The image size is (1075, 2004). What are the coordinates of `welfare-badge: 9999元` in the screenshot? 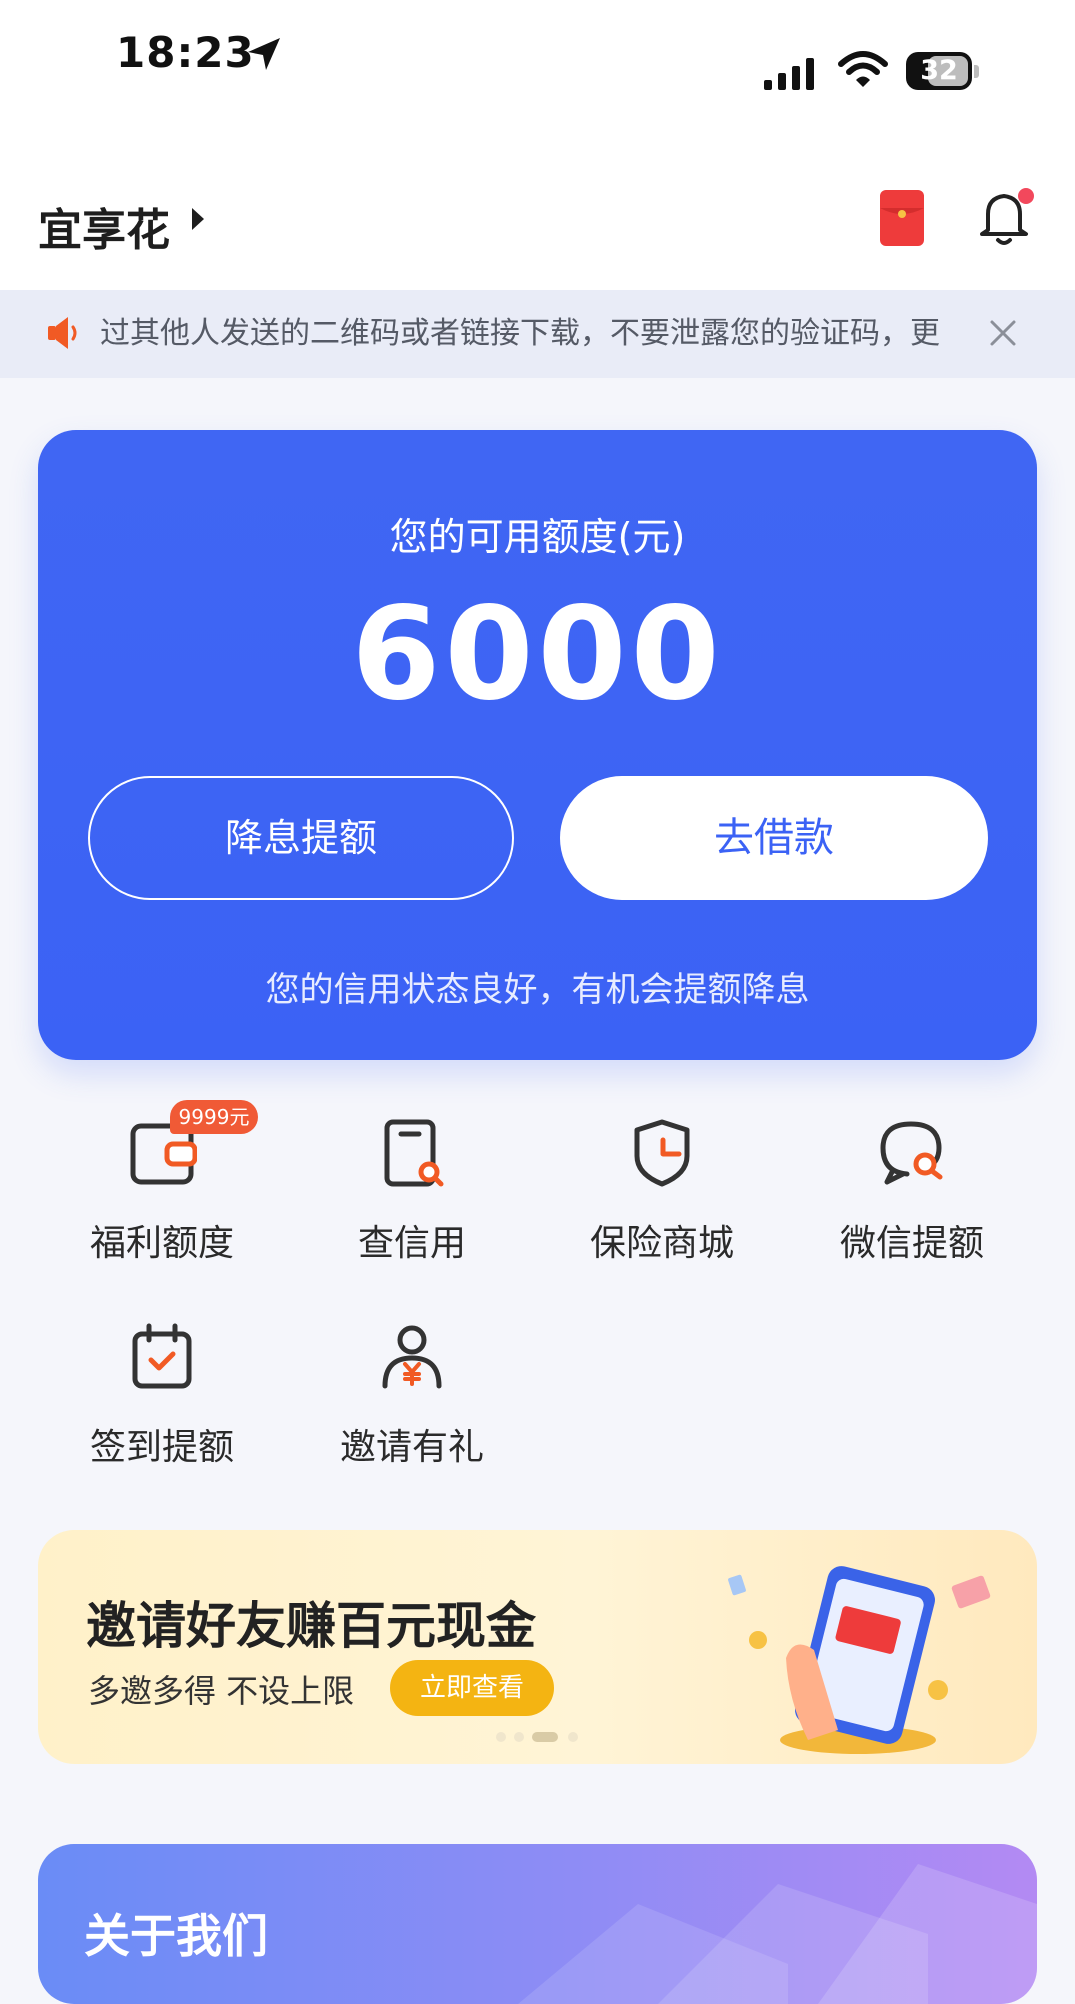 It's located at (214, 1117).